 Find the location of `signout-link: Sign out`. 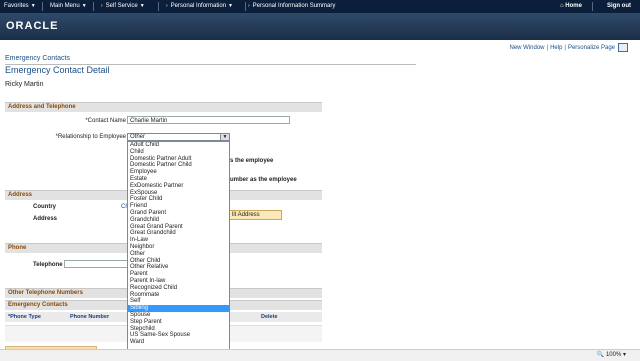

signout-link: Sign out is located at coordinates (619, 6).